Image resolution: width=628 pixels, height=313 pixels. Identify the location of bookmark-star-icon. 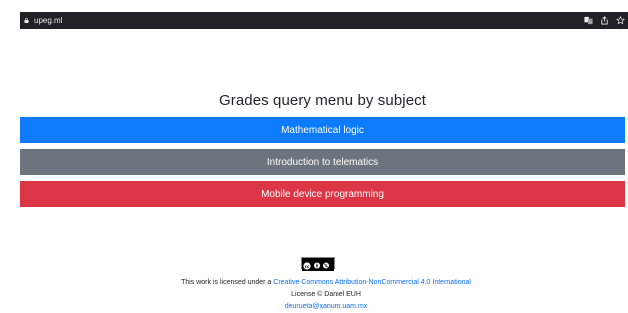
(620, 20).